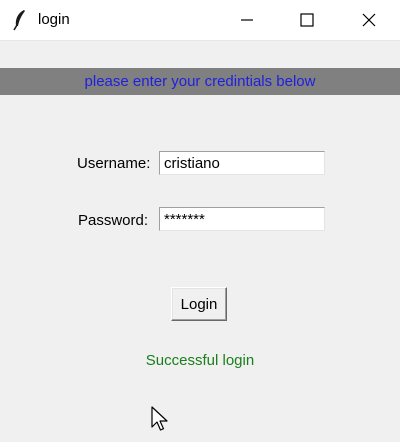 The height and width of the screenshot is (442, 400). I want to click on minimize-button, so click(247, 20).